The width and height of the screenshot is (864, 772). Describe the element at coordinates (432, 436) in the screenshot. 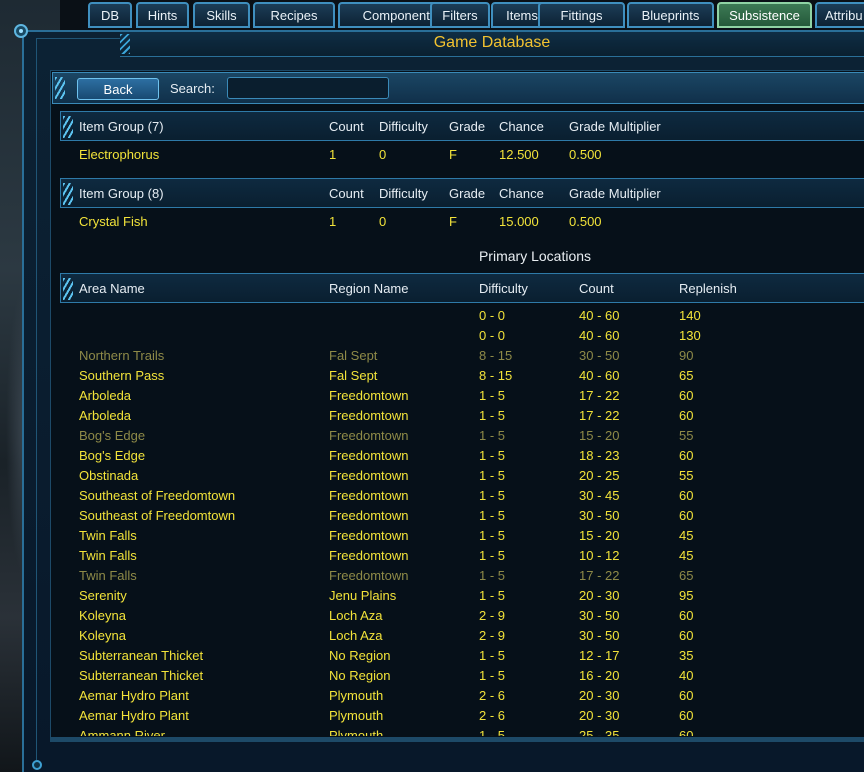

I see `table-row: Bog's Edge Freedomtown 1 - 5 15 - 20 55` at that location.